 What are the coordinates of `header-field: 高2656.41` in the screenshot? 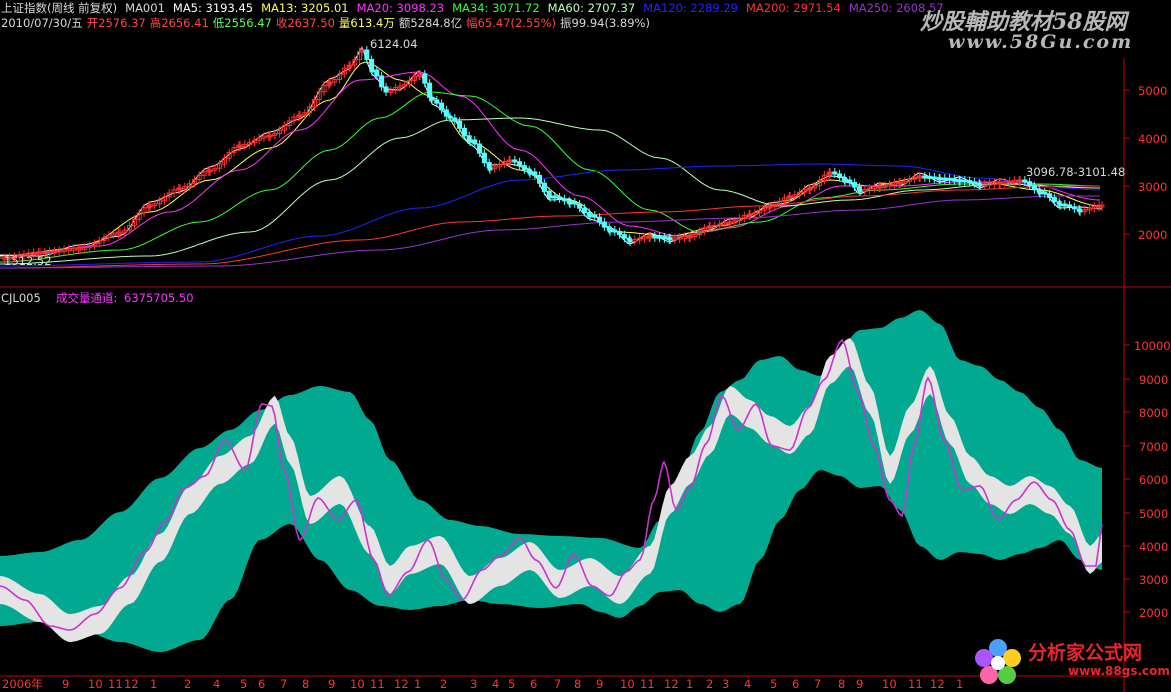 It's located at (179, 23).